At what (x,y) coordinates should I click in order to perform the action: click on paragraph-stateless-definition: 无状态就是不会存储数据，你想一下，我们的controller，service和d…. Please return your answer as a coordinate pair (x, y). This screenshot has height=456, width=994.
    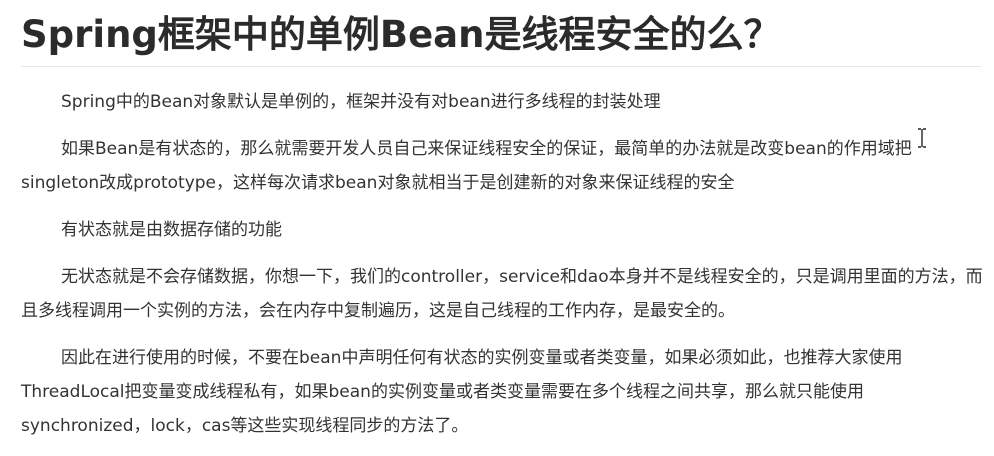
    Looking at the image, I should click on (502, 294).